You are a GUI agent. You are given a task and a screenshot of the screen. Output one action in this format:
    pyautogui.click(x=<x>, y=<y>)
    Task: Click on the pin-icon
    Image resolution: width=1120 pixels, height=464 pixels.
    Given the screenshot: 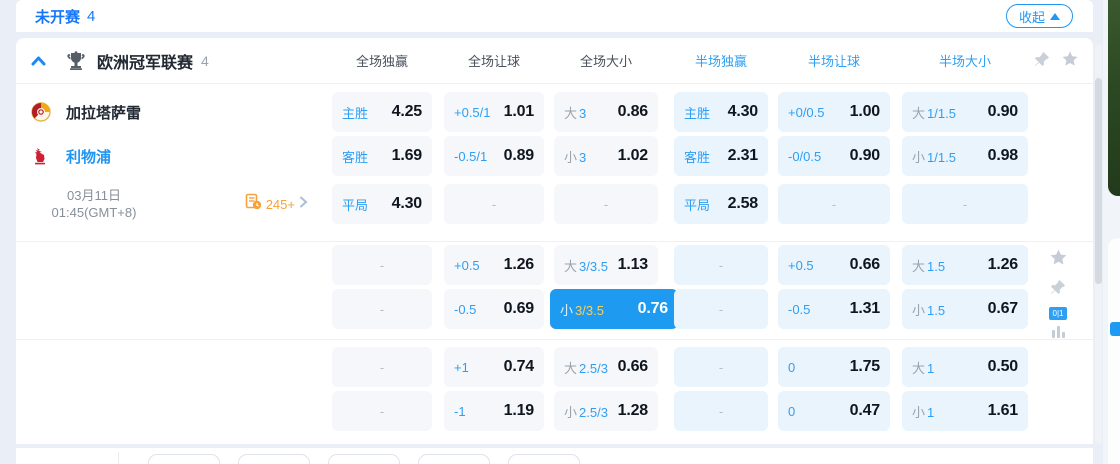 What is the action you would take?
    pyautogui.click(x=1042, y=61)
    